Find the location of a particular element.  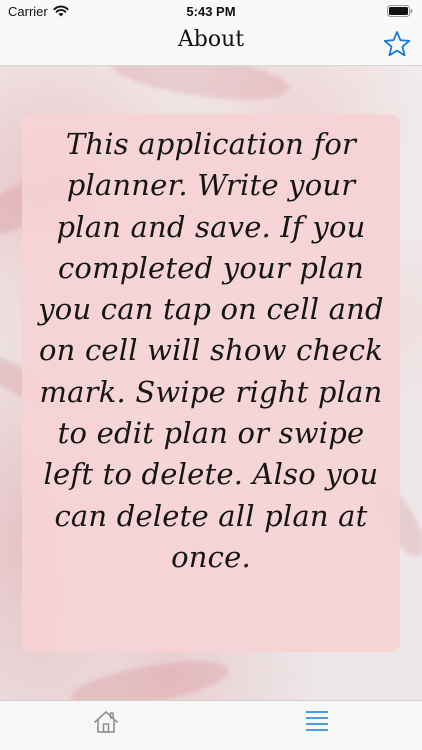

wifi-icon is located at coordinates (61, 11).